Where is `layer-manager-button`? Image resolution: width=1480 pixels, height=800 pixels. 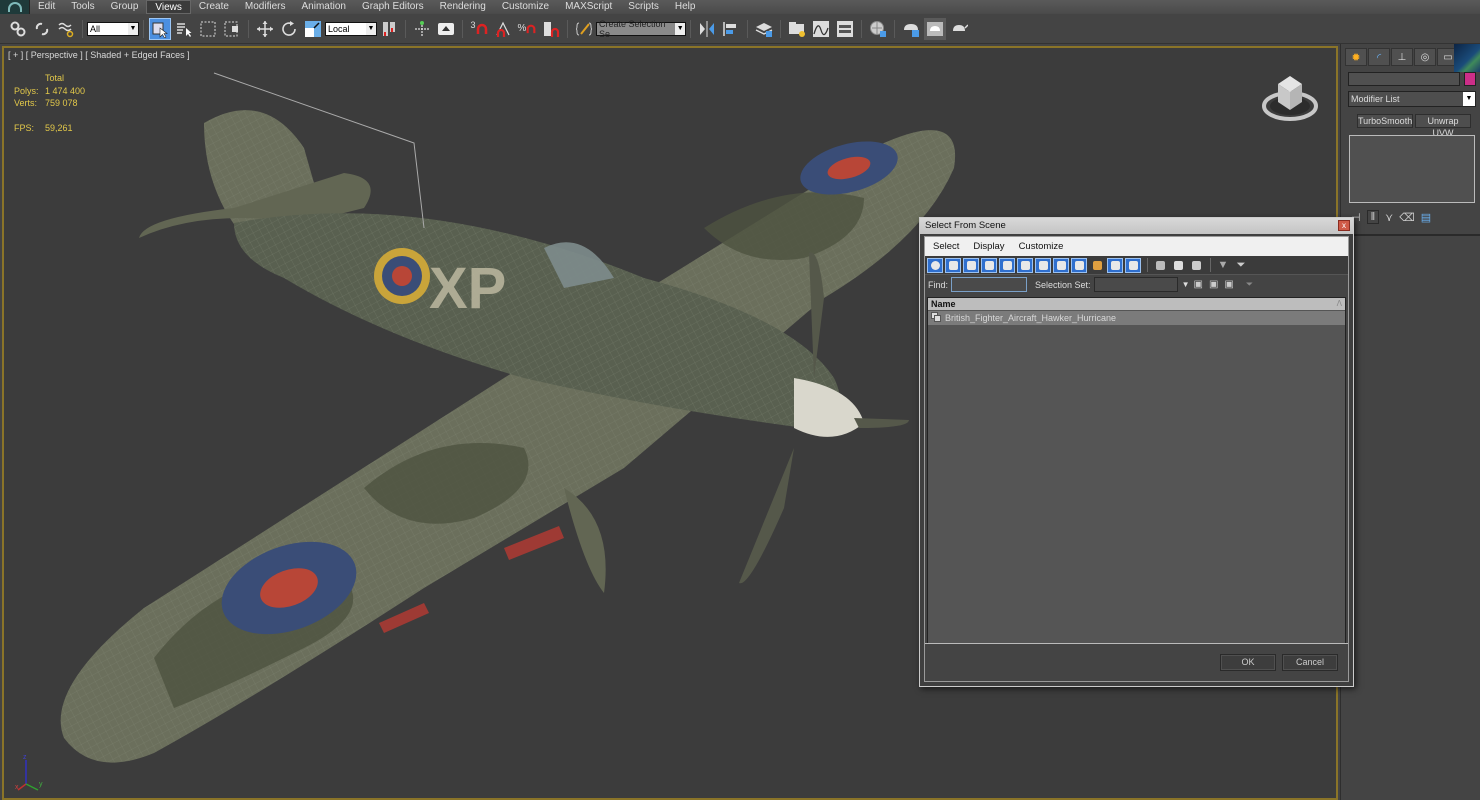
layer-manager-button is located at coordinates (764, 29).